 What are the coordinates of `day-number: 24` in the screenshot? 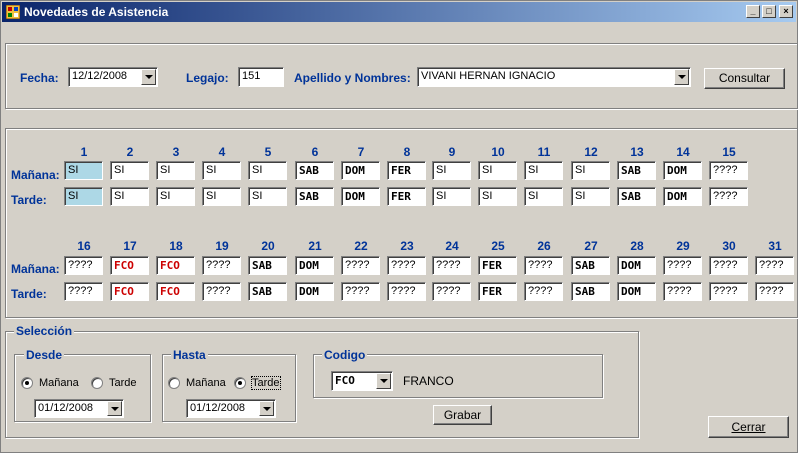 It's located at (452, 246).